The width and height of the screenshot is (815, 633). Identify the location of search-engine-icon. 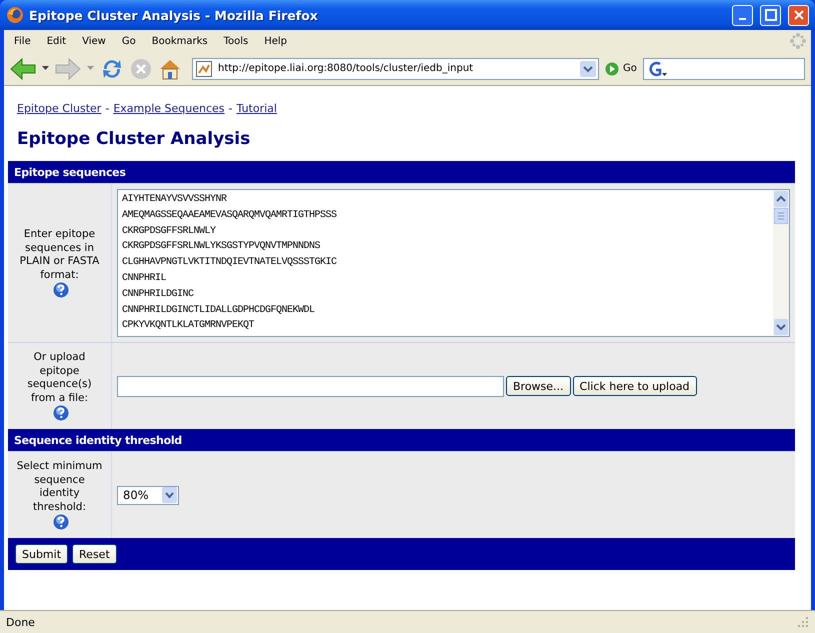
(656, 69).